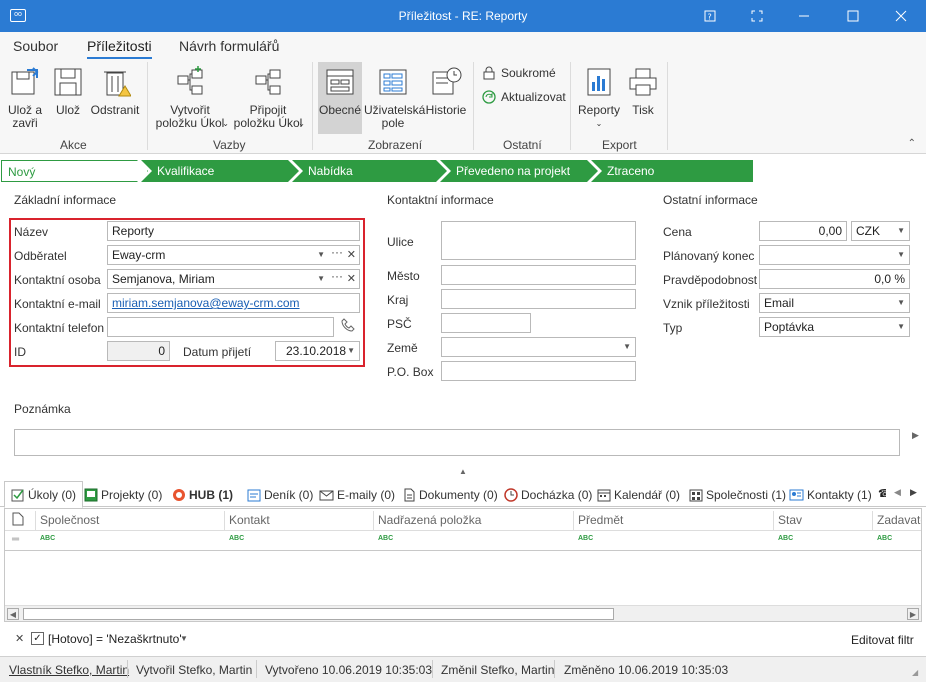  Describe the element at coordinates (317, 351) in the screenshot. I see `date-input: 23.10.2018 ▼` at that location.